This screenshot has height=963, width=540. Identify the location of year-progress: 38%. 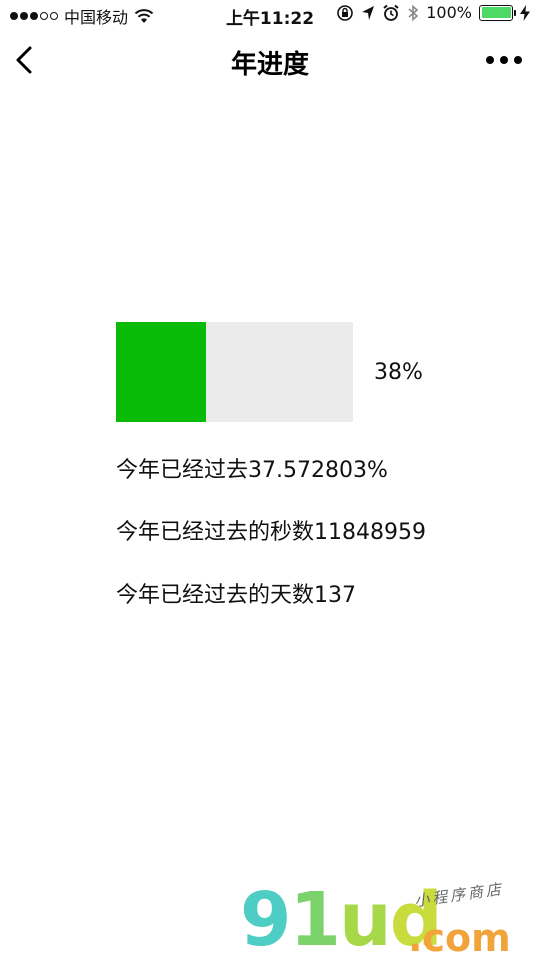
(269, 372).